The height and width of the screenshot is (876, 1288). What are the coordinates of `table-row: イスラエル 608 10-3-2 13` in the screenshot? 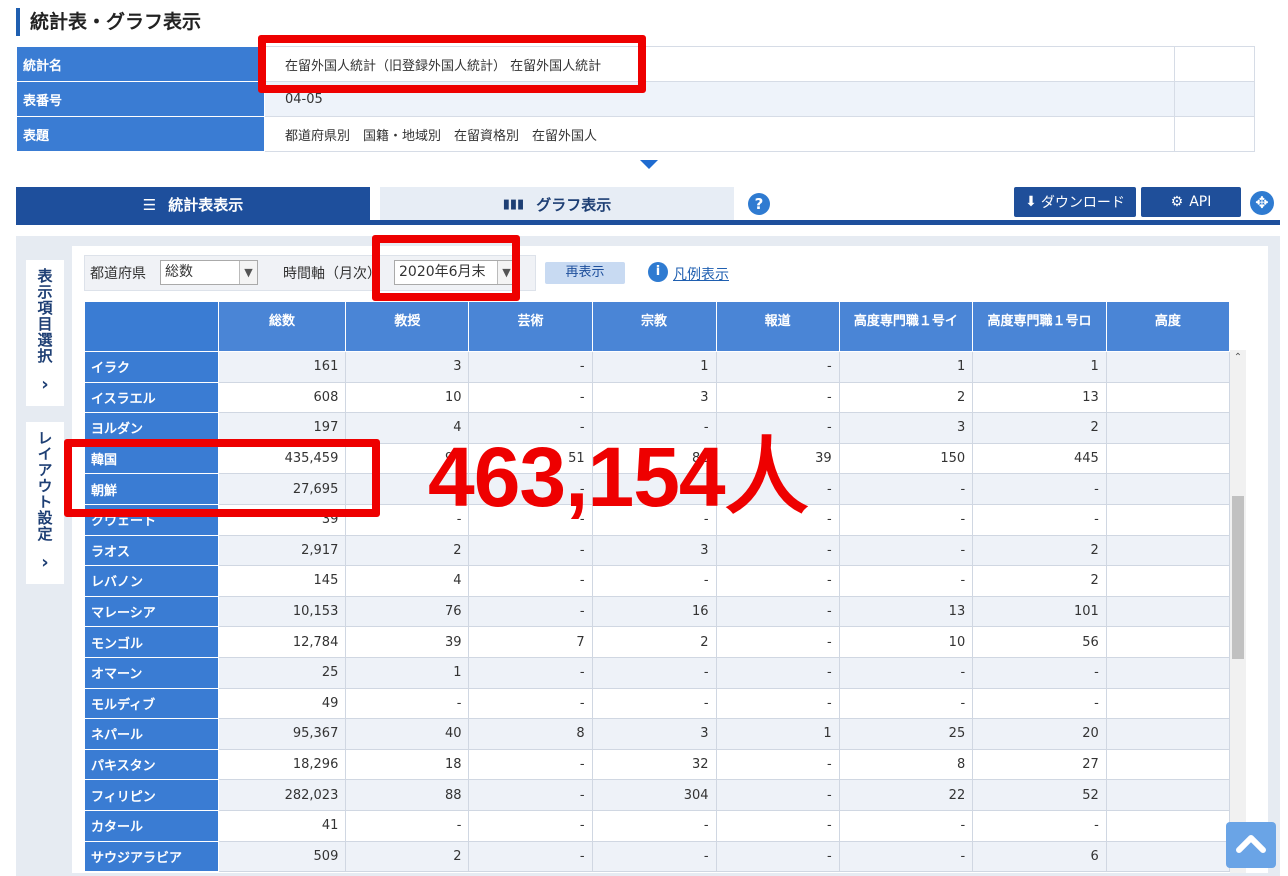 It's located at (657, 397).